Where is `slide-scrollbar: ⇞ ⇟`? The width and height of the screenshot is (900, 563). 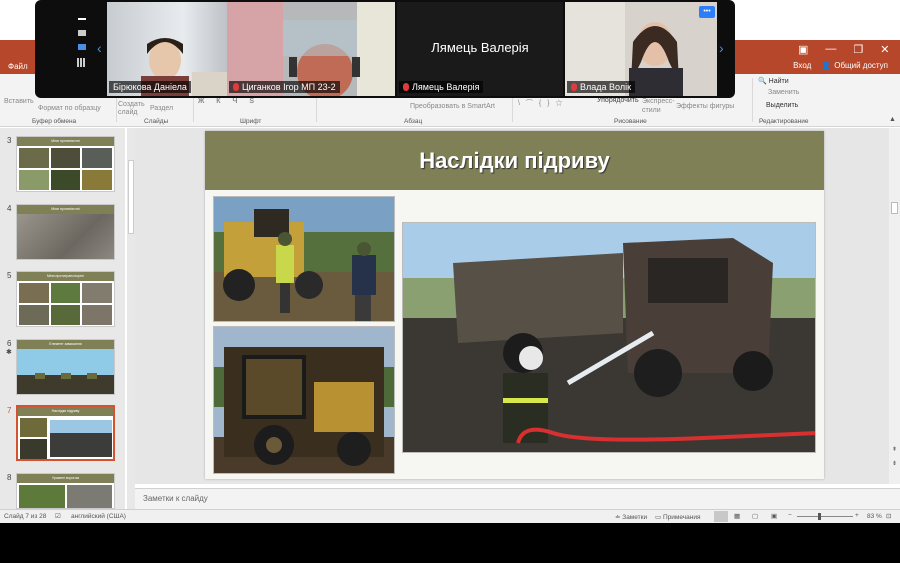 slide-scrollbar: ⇞ ⇟ is located at coordinates (894, 306).